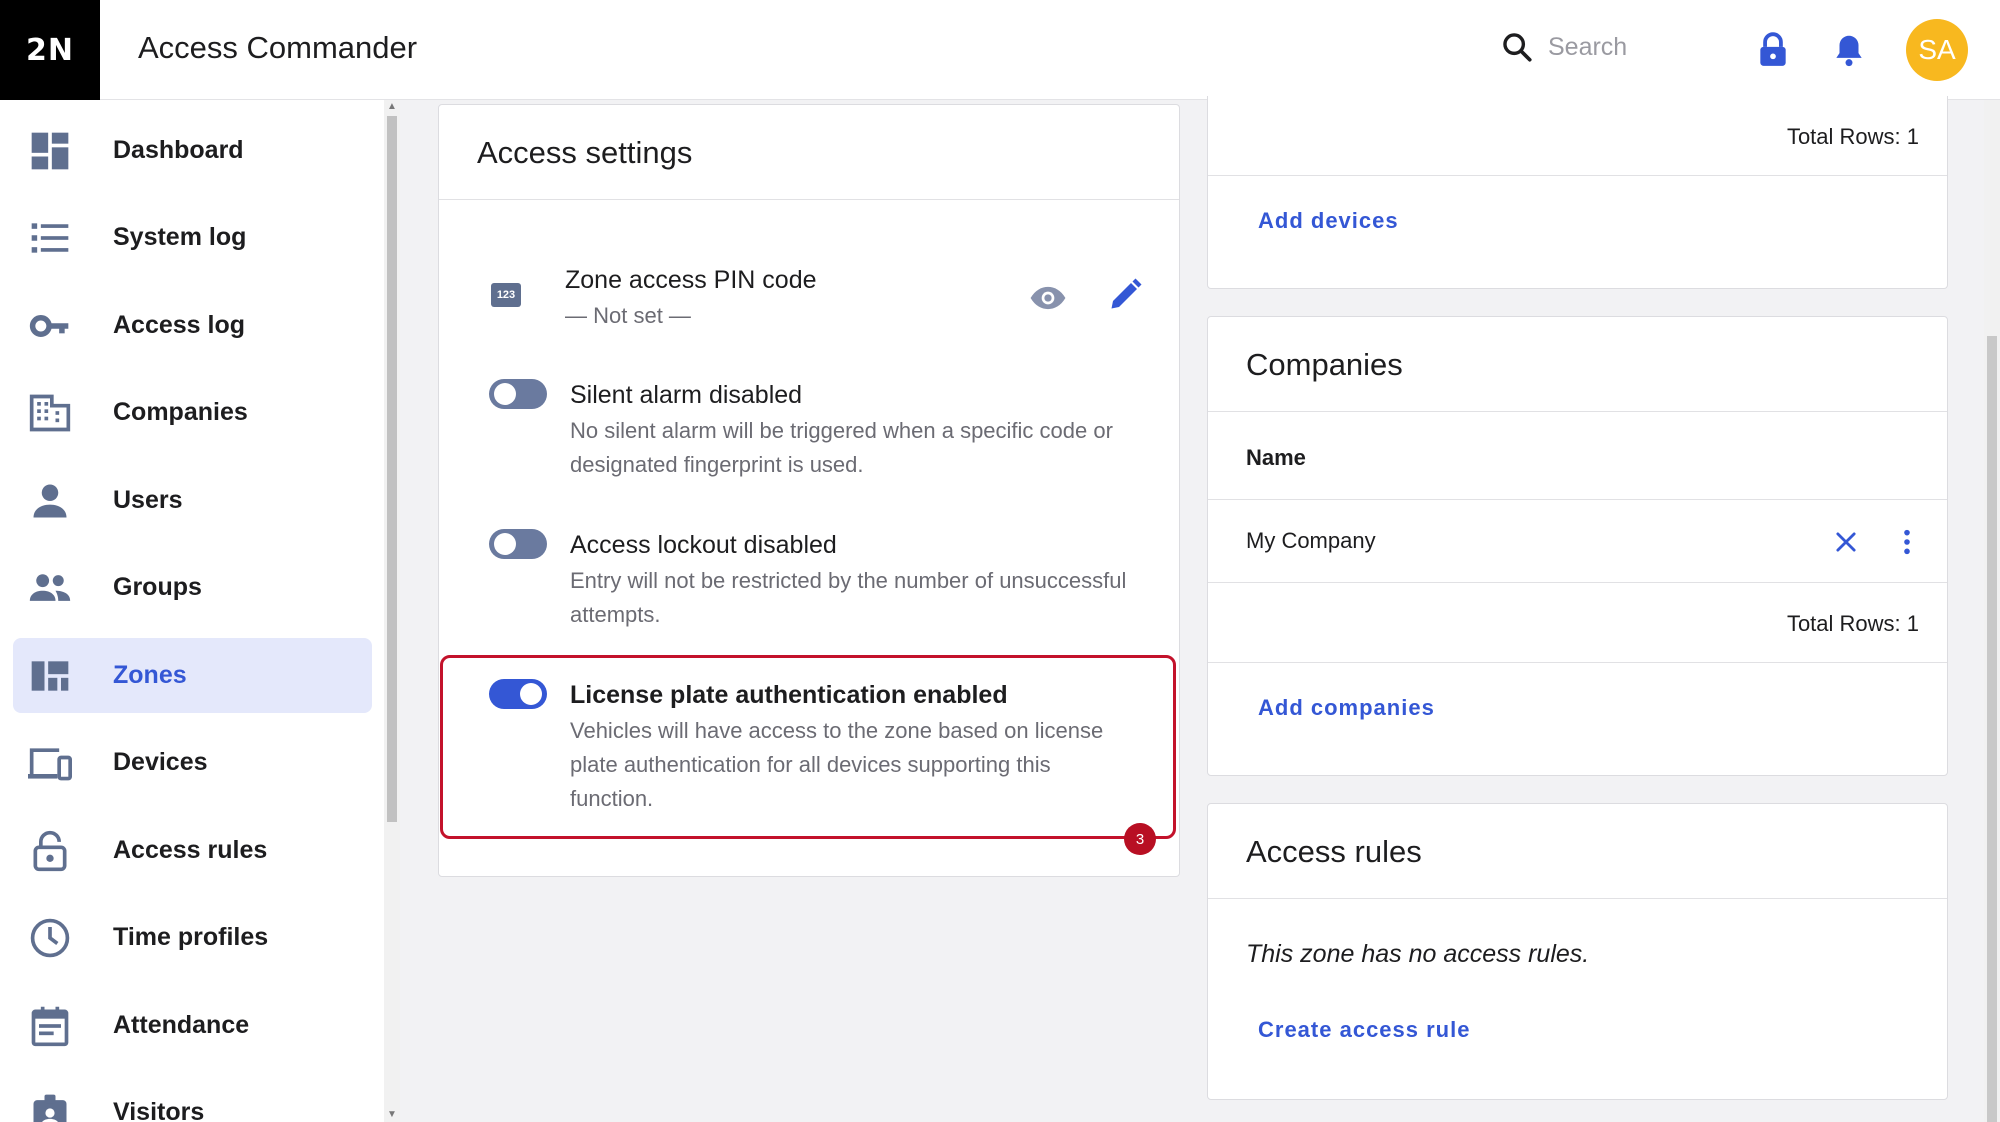 This screenshot has height=1122, width=2000. Describe the element at coordinates (50, 151) in the screenshot. I see `dashboard-icon` at that location.